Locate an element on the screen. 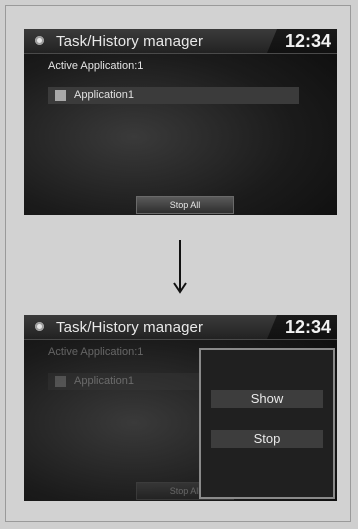 The image size is (358, 529). show-button: Show is located at coordinates (267, 399).